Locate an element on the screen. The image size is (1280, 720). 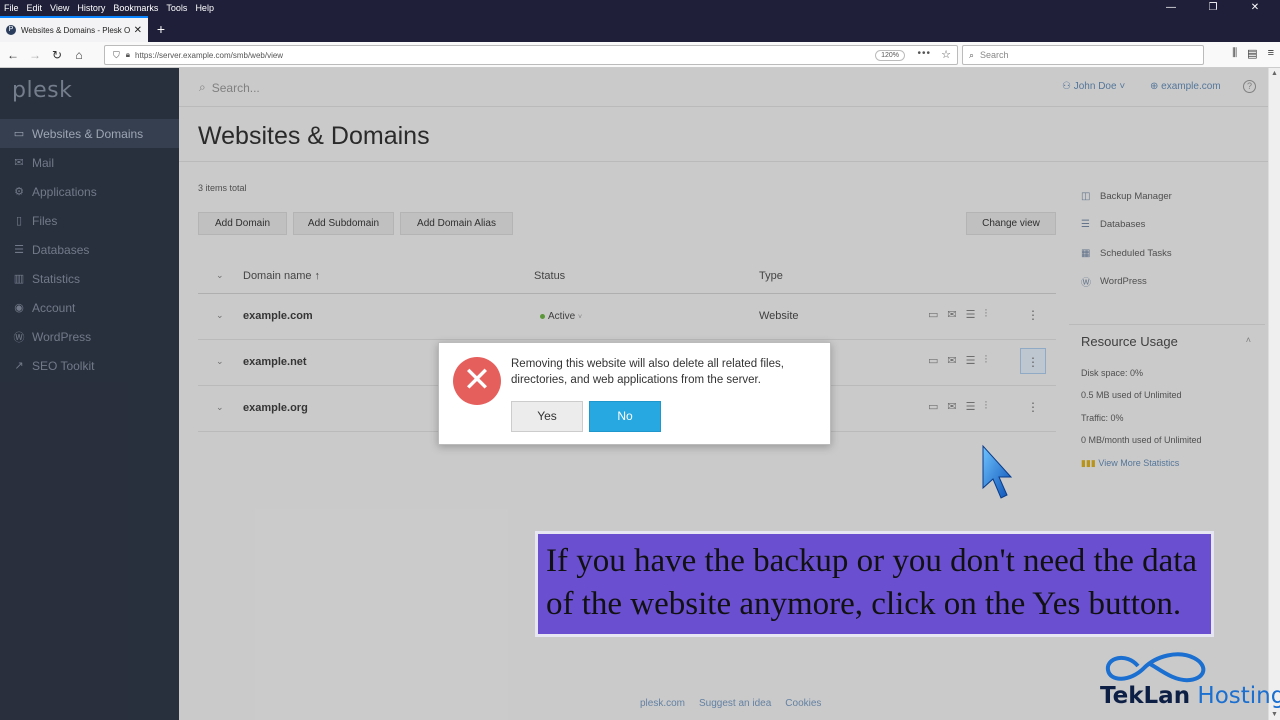
menu-view: View is located at coordinates (59, 8).